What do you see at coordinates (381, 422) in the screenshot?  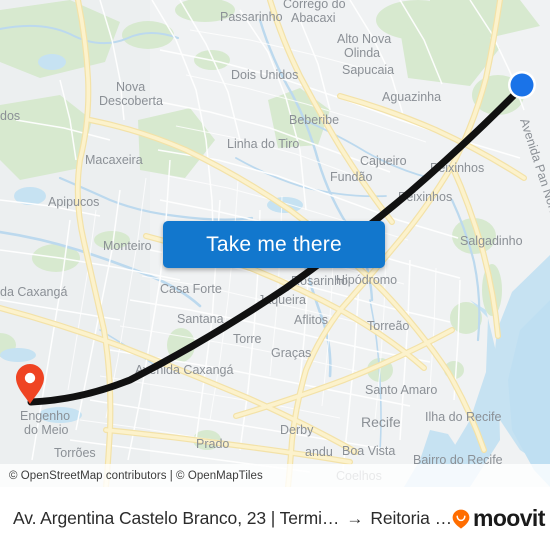 I see `map-label: Recife` at bounding box center [381, 422].